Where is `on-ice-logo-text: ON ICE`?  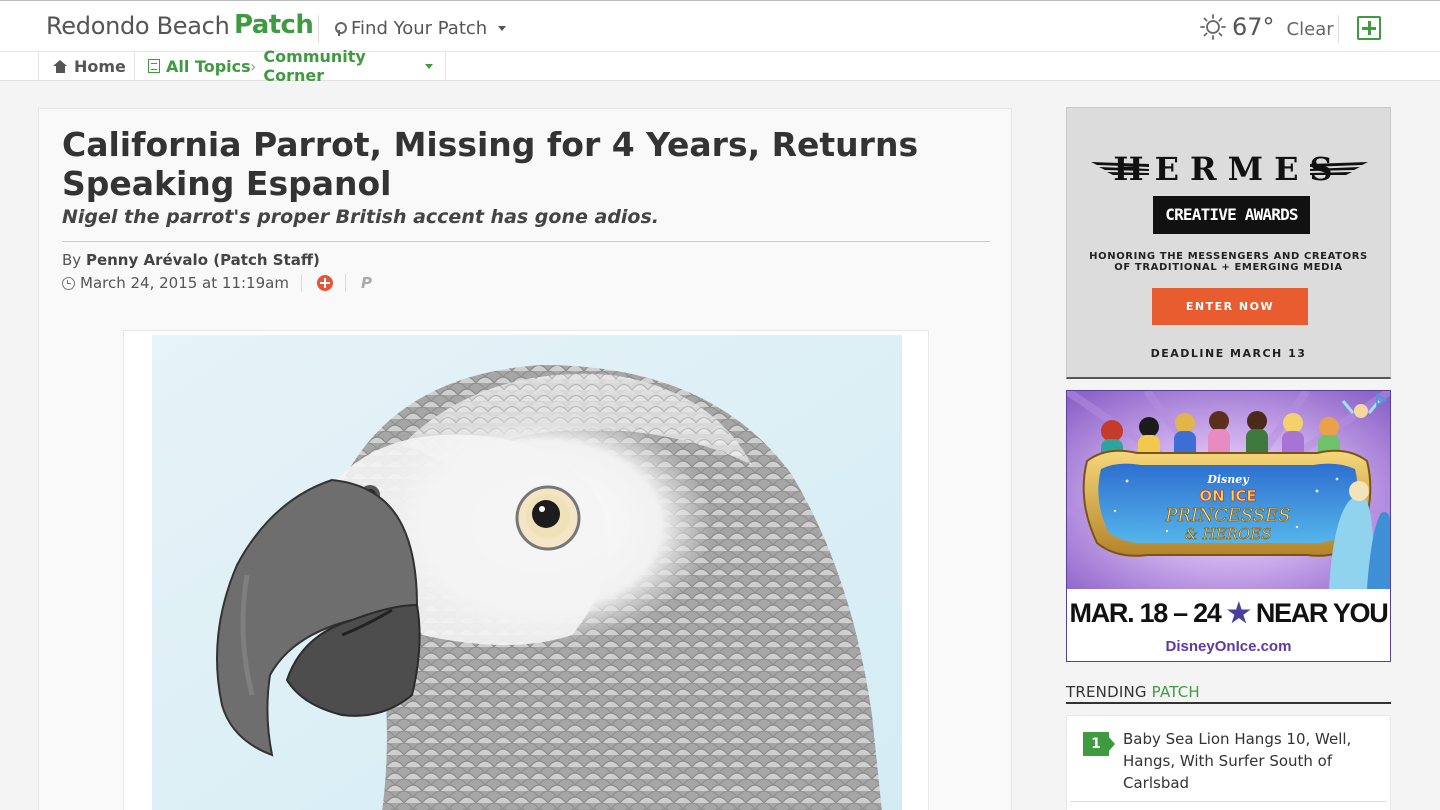
on-ice-logo-text: ON ICE is located at coordinates (1227, 496).